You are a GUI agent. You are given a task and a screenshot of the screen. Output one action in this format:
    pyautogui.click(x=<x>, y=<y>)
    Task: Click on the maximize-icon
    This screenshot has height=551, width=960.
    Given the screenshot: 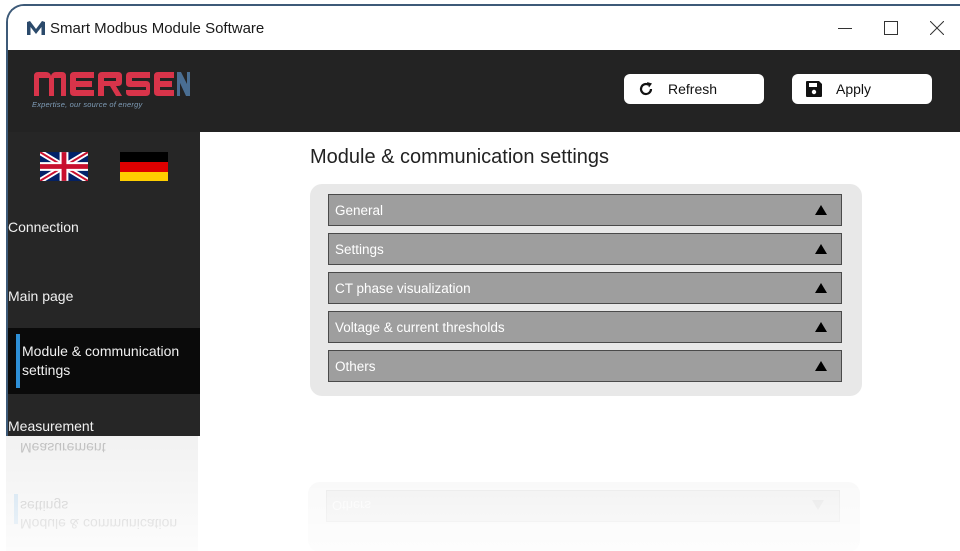 What is the action you would take?
    pyautogui.click(x=891, y=28)
    